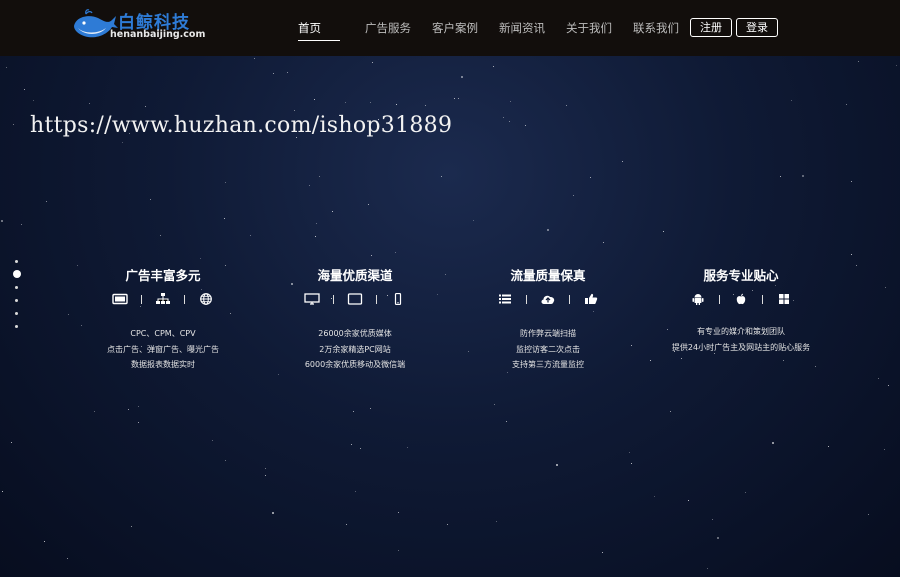 The width and height of the screenshot is (900, 577). Describe the element at coordinates (388, 28) in the screenshot. I see `nav-item-ad-services: 广告服务` at that location.